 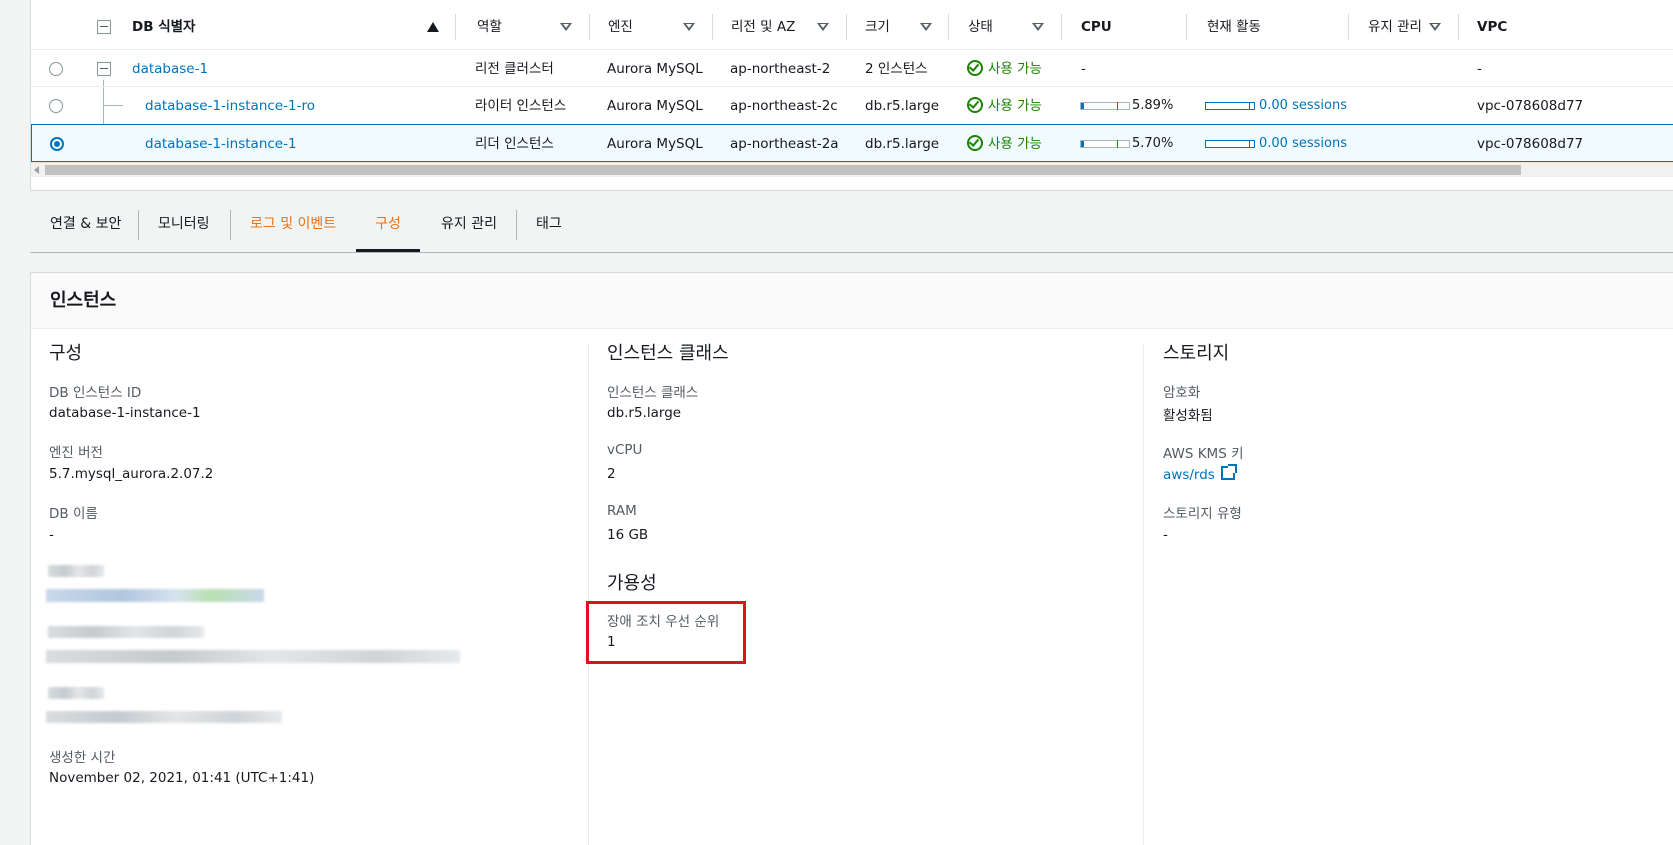 What do you see at coordinates (628, 535) in the screenshot?
I see `ram-value: 16 GB` at bounding box center [628, 535].